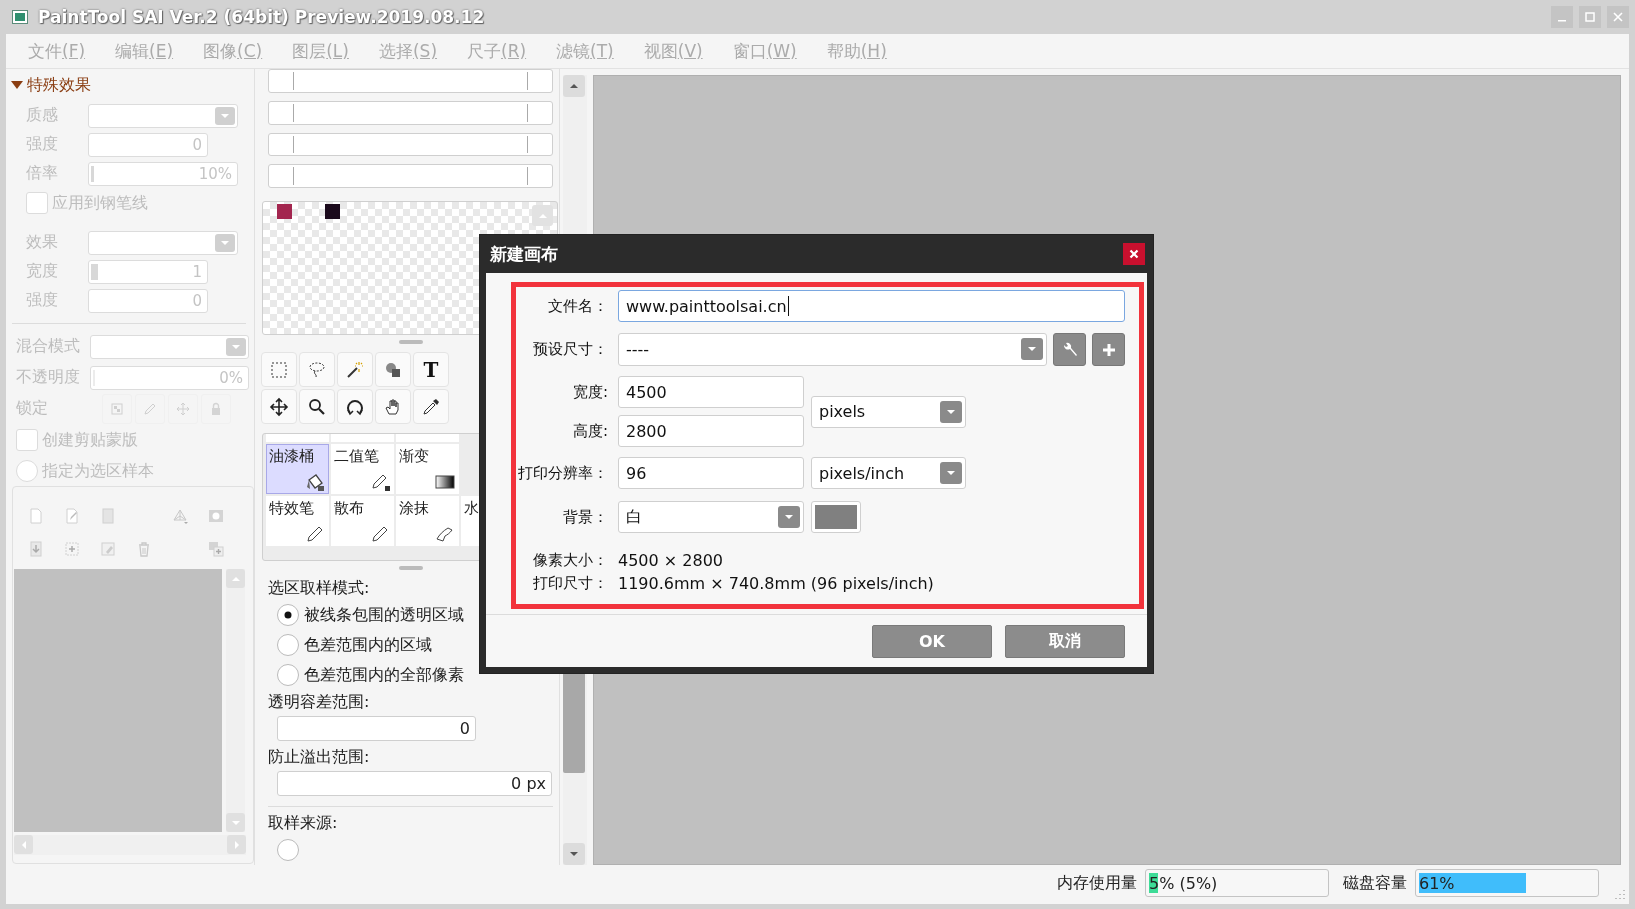  Describe the element at coordinates (319, 702) in the screenshot. I see `field-label: 透明容差范围:` at that location.